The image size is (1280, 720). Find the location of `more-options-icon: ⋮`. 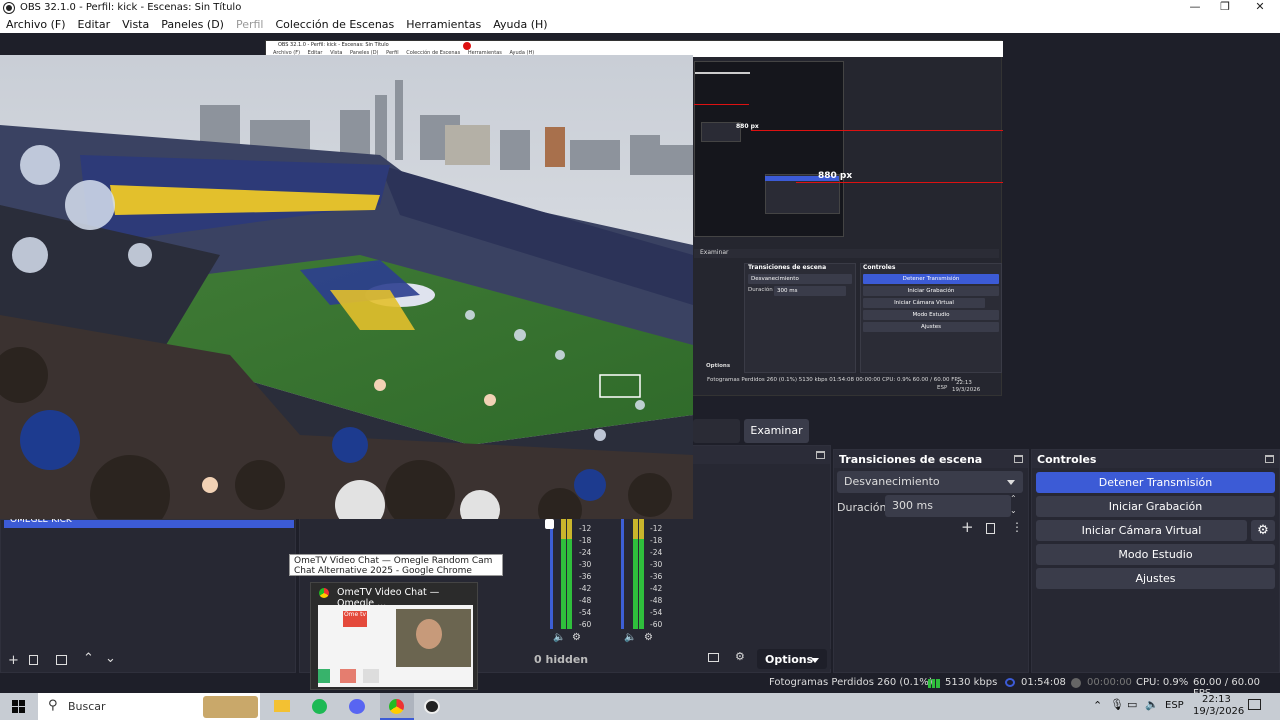

more-options-icon: ⋮ is located at coordinates (1017, 527).